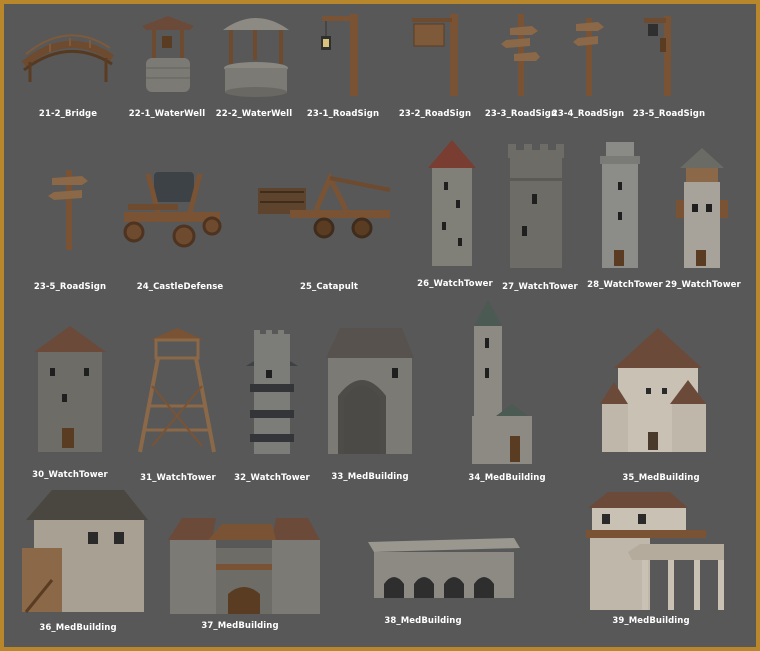 The height and width of the screenshot is (651, 760). Describe the element at coordinates (588, 114) in the screenshot. I see `asset-label: 23-4_RoadSign` at that location.